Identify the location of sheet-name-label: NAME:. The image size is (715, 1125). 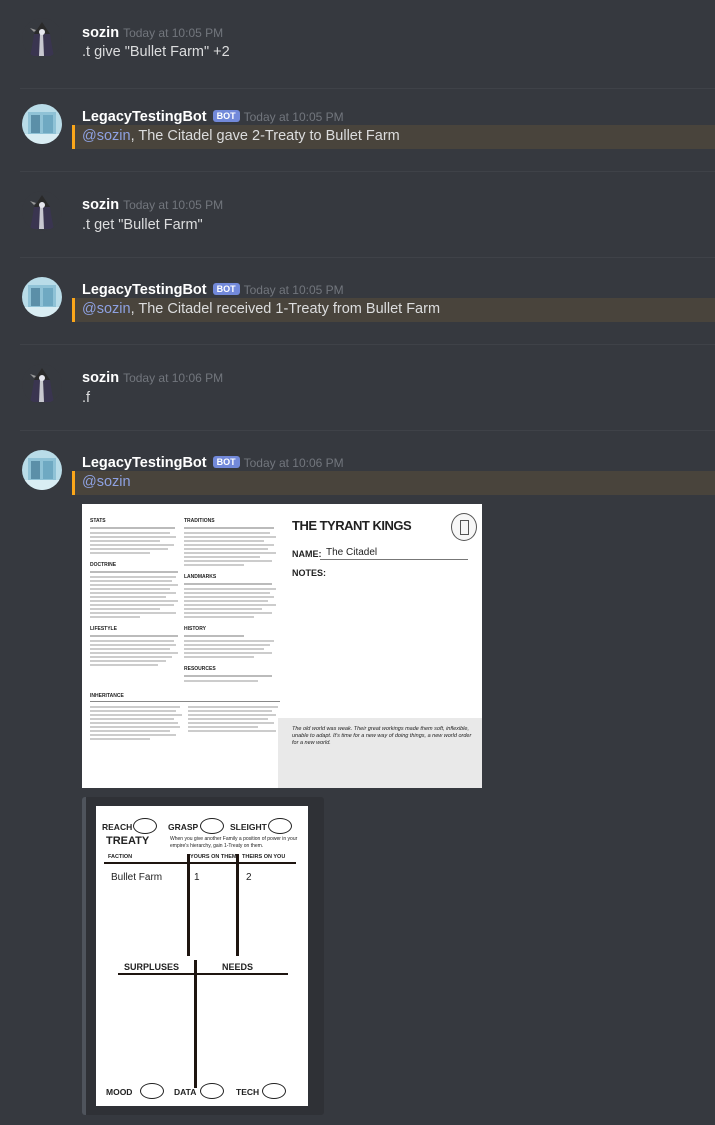
(307, 554).